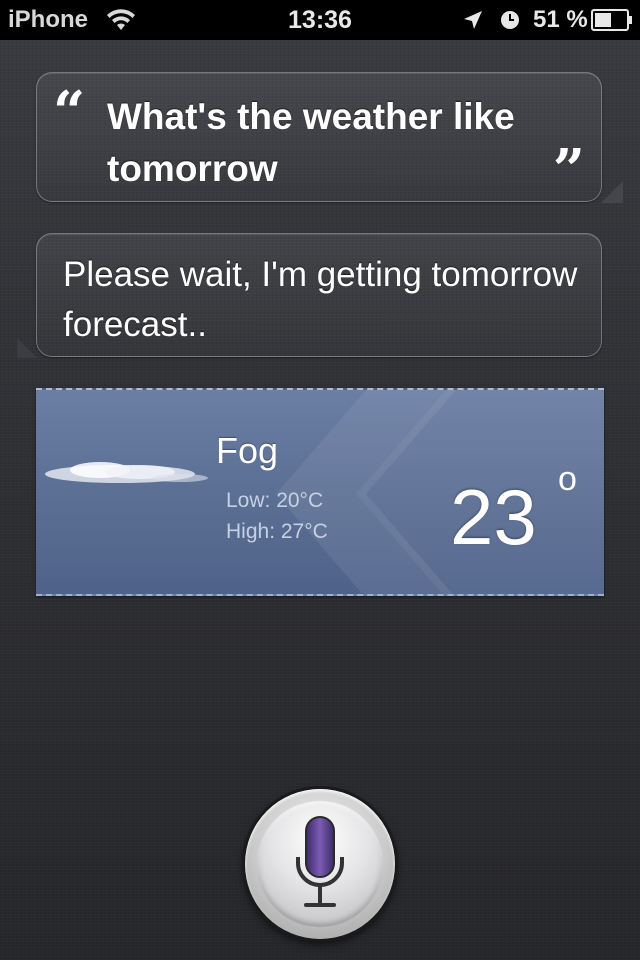 This screenshot has width=640, height=960. I want to click on current-temperature: 23, so click(493, 517).